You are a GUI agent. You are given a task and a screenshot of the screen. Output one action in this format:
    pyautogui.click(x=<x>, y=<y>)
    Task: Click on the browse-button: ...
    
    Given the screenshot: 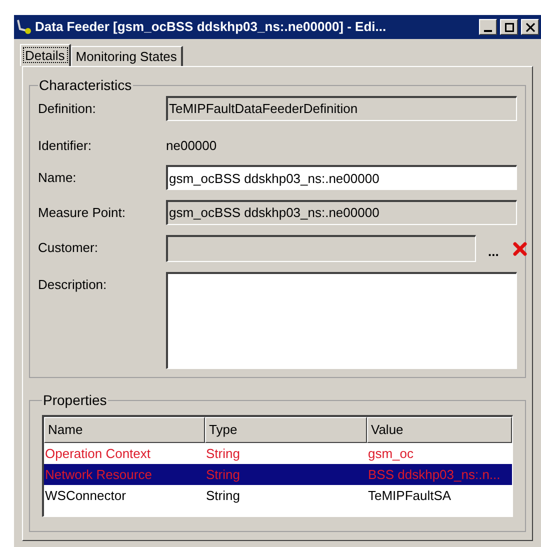 What is the action you would take?
    pyautogui.click(x=493, y=248)
    